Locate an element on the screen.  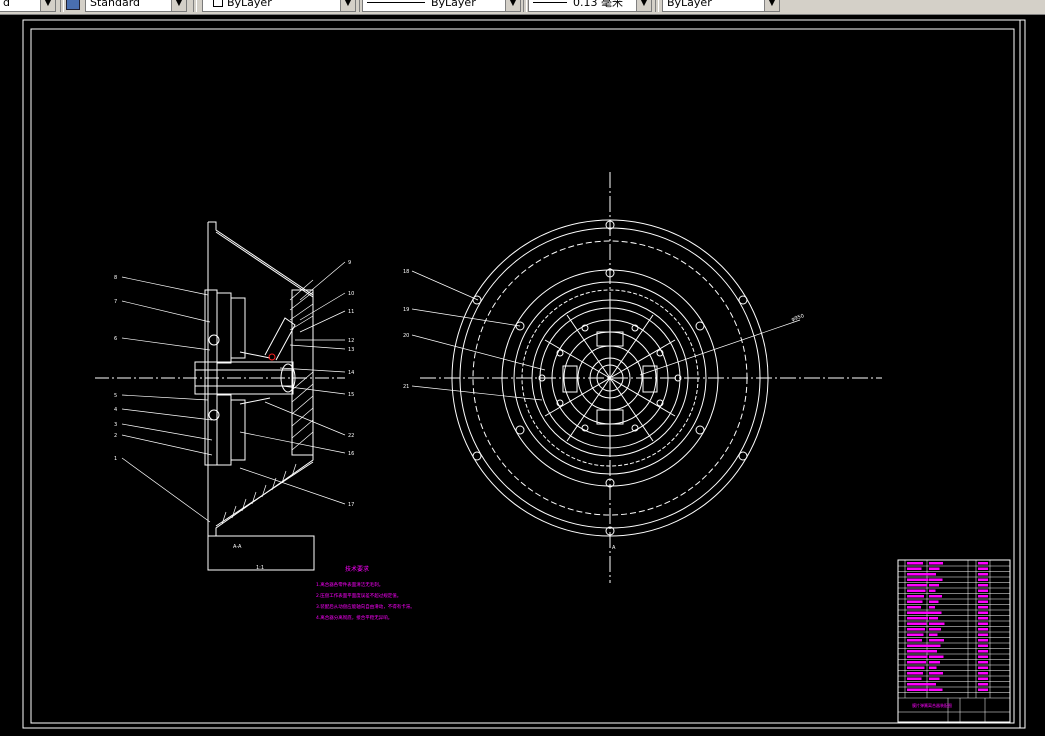
text-style-combo: Standard ▼ is located at coordinates (136, 6).